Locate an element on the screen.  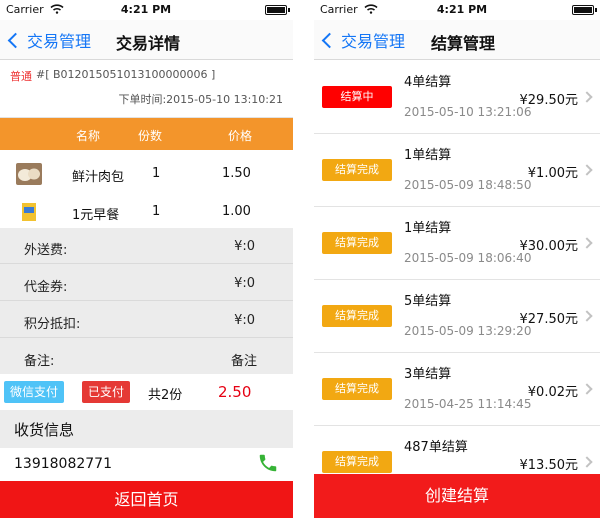
list-item: 结算完成 487单结算 ¥13.50元 is located at coordinates (457, 450).